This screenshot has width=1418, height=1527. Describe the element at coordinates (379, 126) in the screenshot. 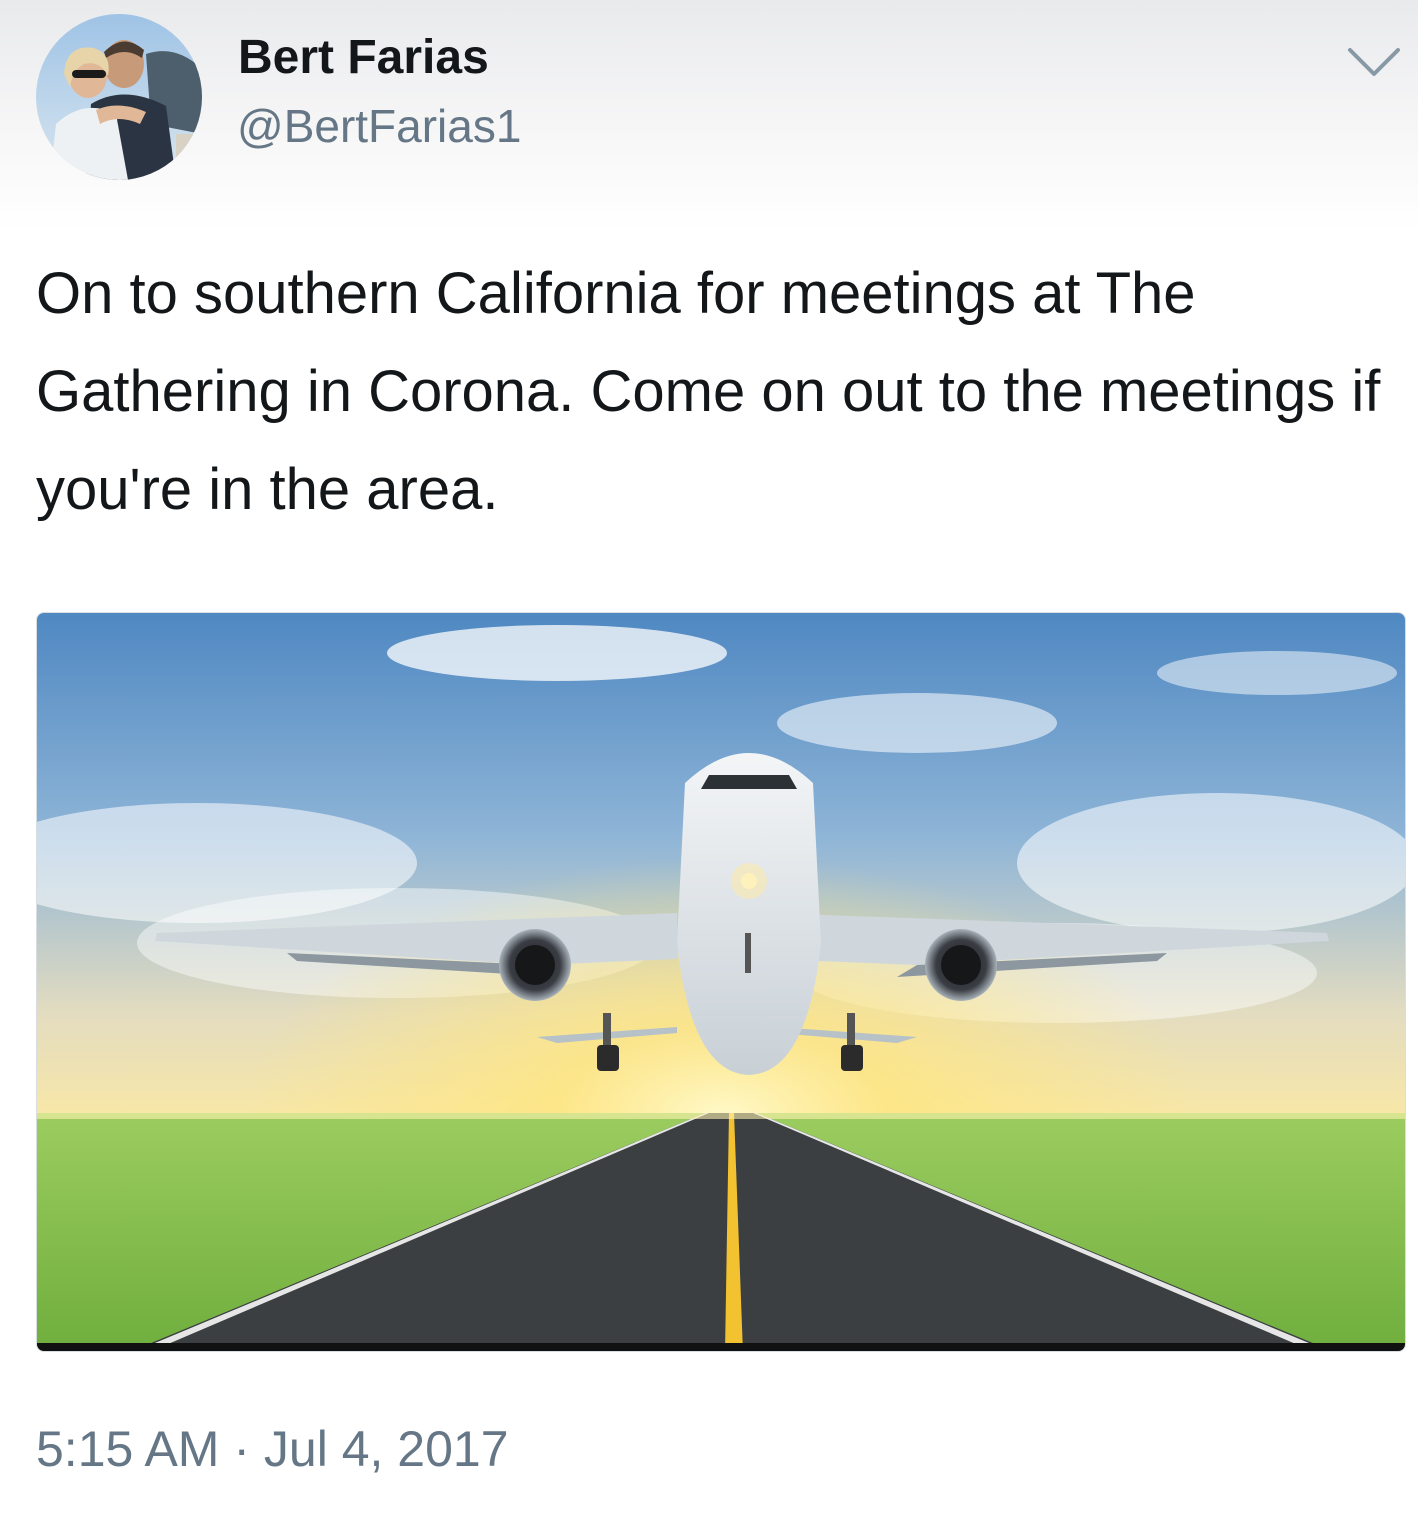

I see `author-handle: @BertFarias1` at that location.